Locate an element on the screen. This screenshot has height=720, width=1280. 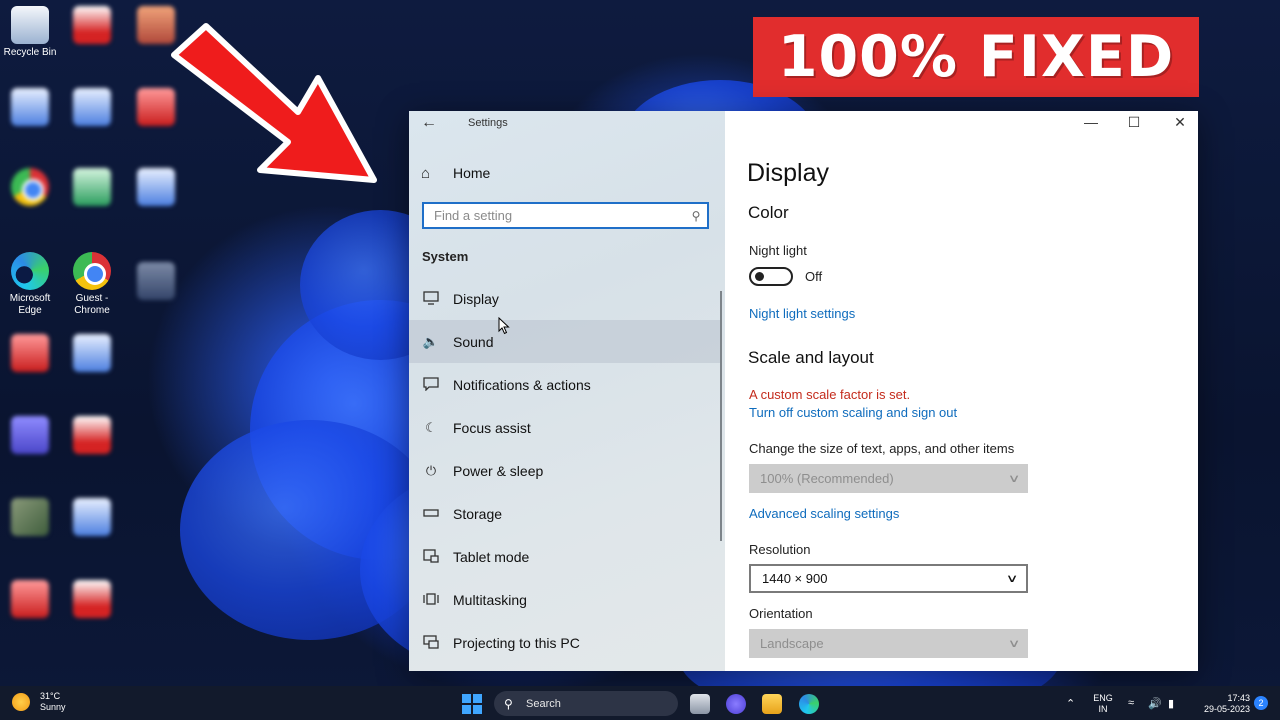
language-indicator: ENG IN is located at coordinates (1103, 704).